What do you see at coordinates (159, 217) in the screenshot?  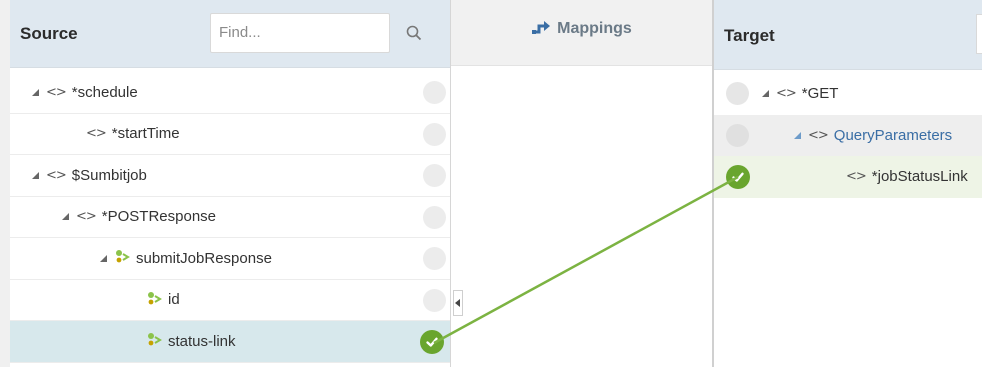 I see `source-row-label: *POSTResponse` at bounding box center [159, 217].